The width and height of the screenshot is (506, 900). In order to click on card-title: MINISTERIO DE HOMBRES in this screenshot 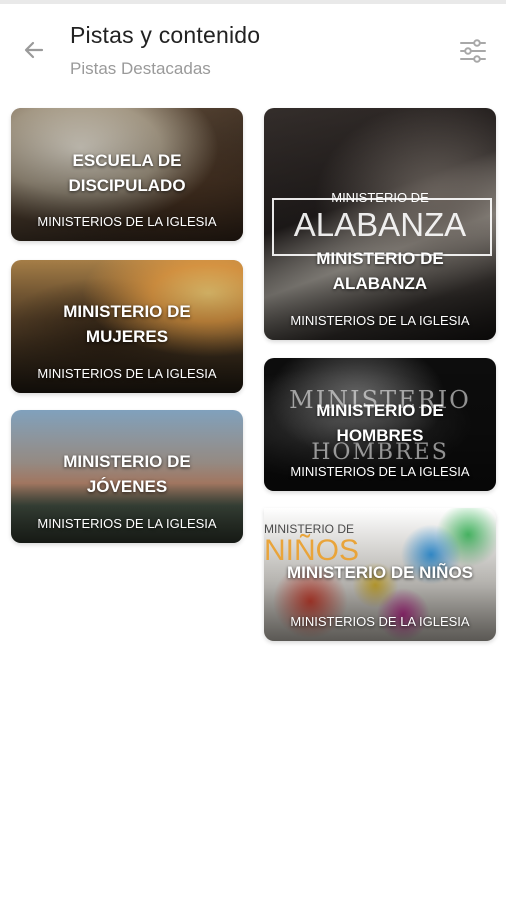, I will do `click(380, 423)`.